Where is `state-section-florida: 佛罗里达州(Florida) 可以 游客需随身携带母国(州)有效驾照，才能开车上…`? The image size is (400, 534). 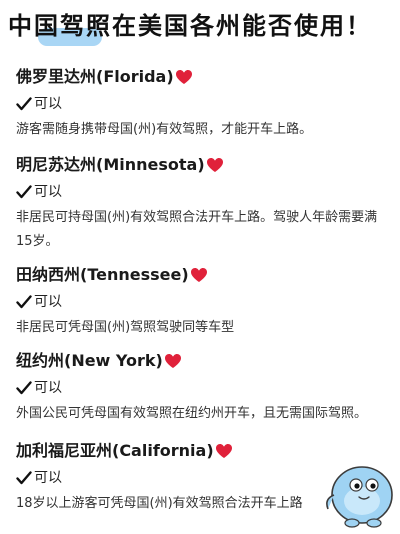 state-section-florida: 佛罗里达州(Florida) 可以 游客需随身携带母国(州)有效驾照，才能开车上… is located at coordinates (204, 104).